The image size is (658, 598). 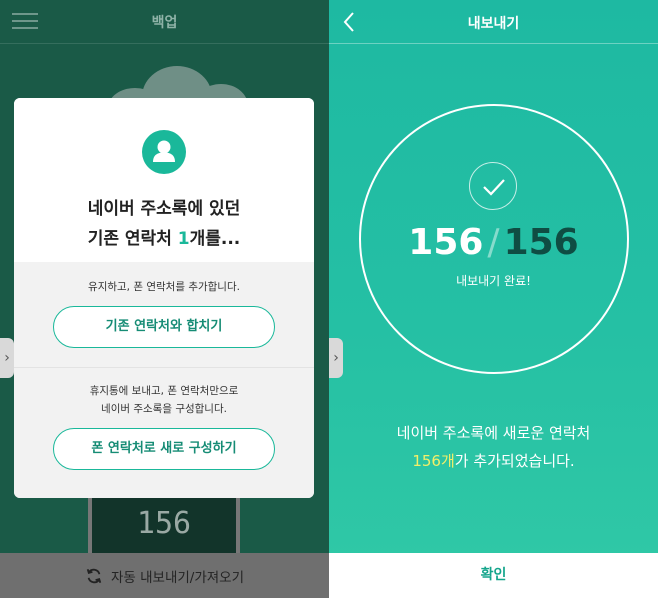 What do you see at coordinates (164, 391) in the screenshot?
I see `option-replace-description-line1: 휴지통에 보내고, 폰 연락처만으로` at bounding box center [164, 391].